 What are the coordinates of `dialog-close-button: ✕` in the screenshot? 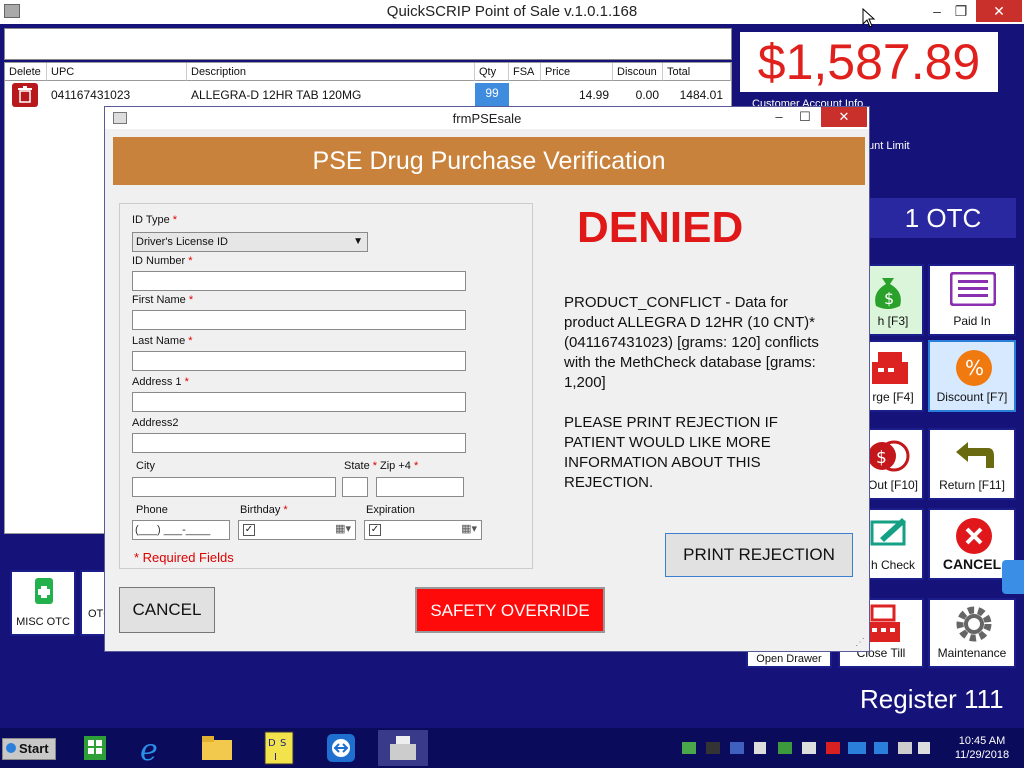 It's located at (844, 117).